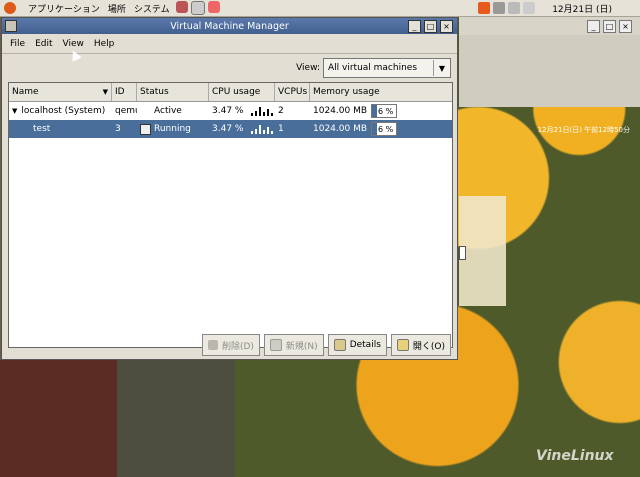 The image size is (640, 477). Describe the element at coordinates (420, 345) in the screenshot. I see `open-button: 開く(O)` at that location.